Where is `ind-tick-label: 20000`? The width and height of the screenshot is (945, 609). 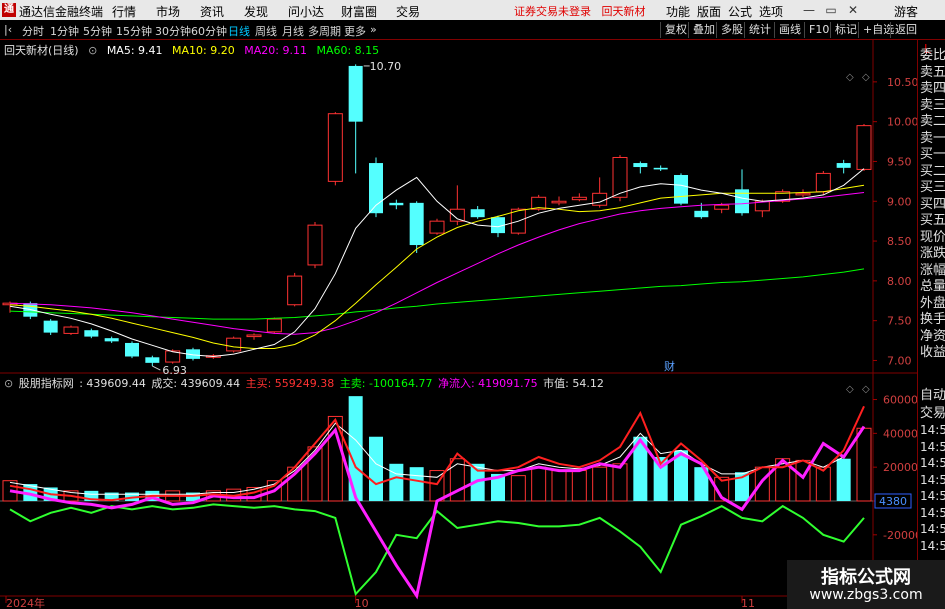
ind-tick-label: 20000 is located at coordinates (900, 467).